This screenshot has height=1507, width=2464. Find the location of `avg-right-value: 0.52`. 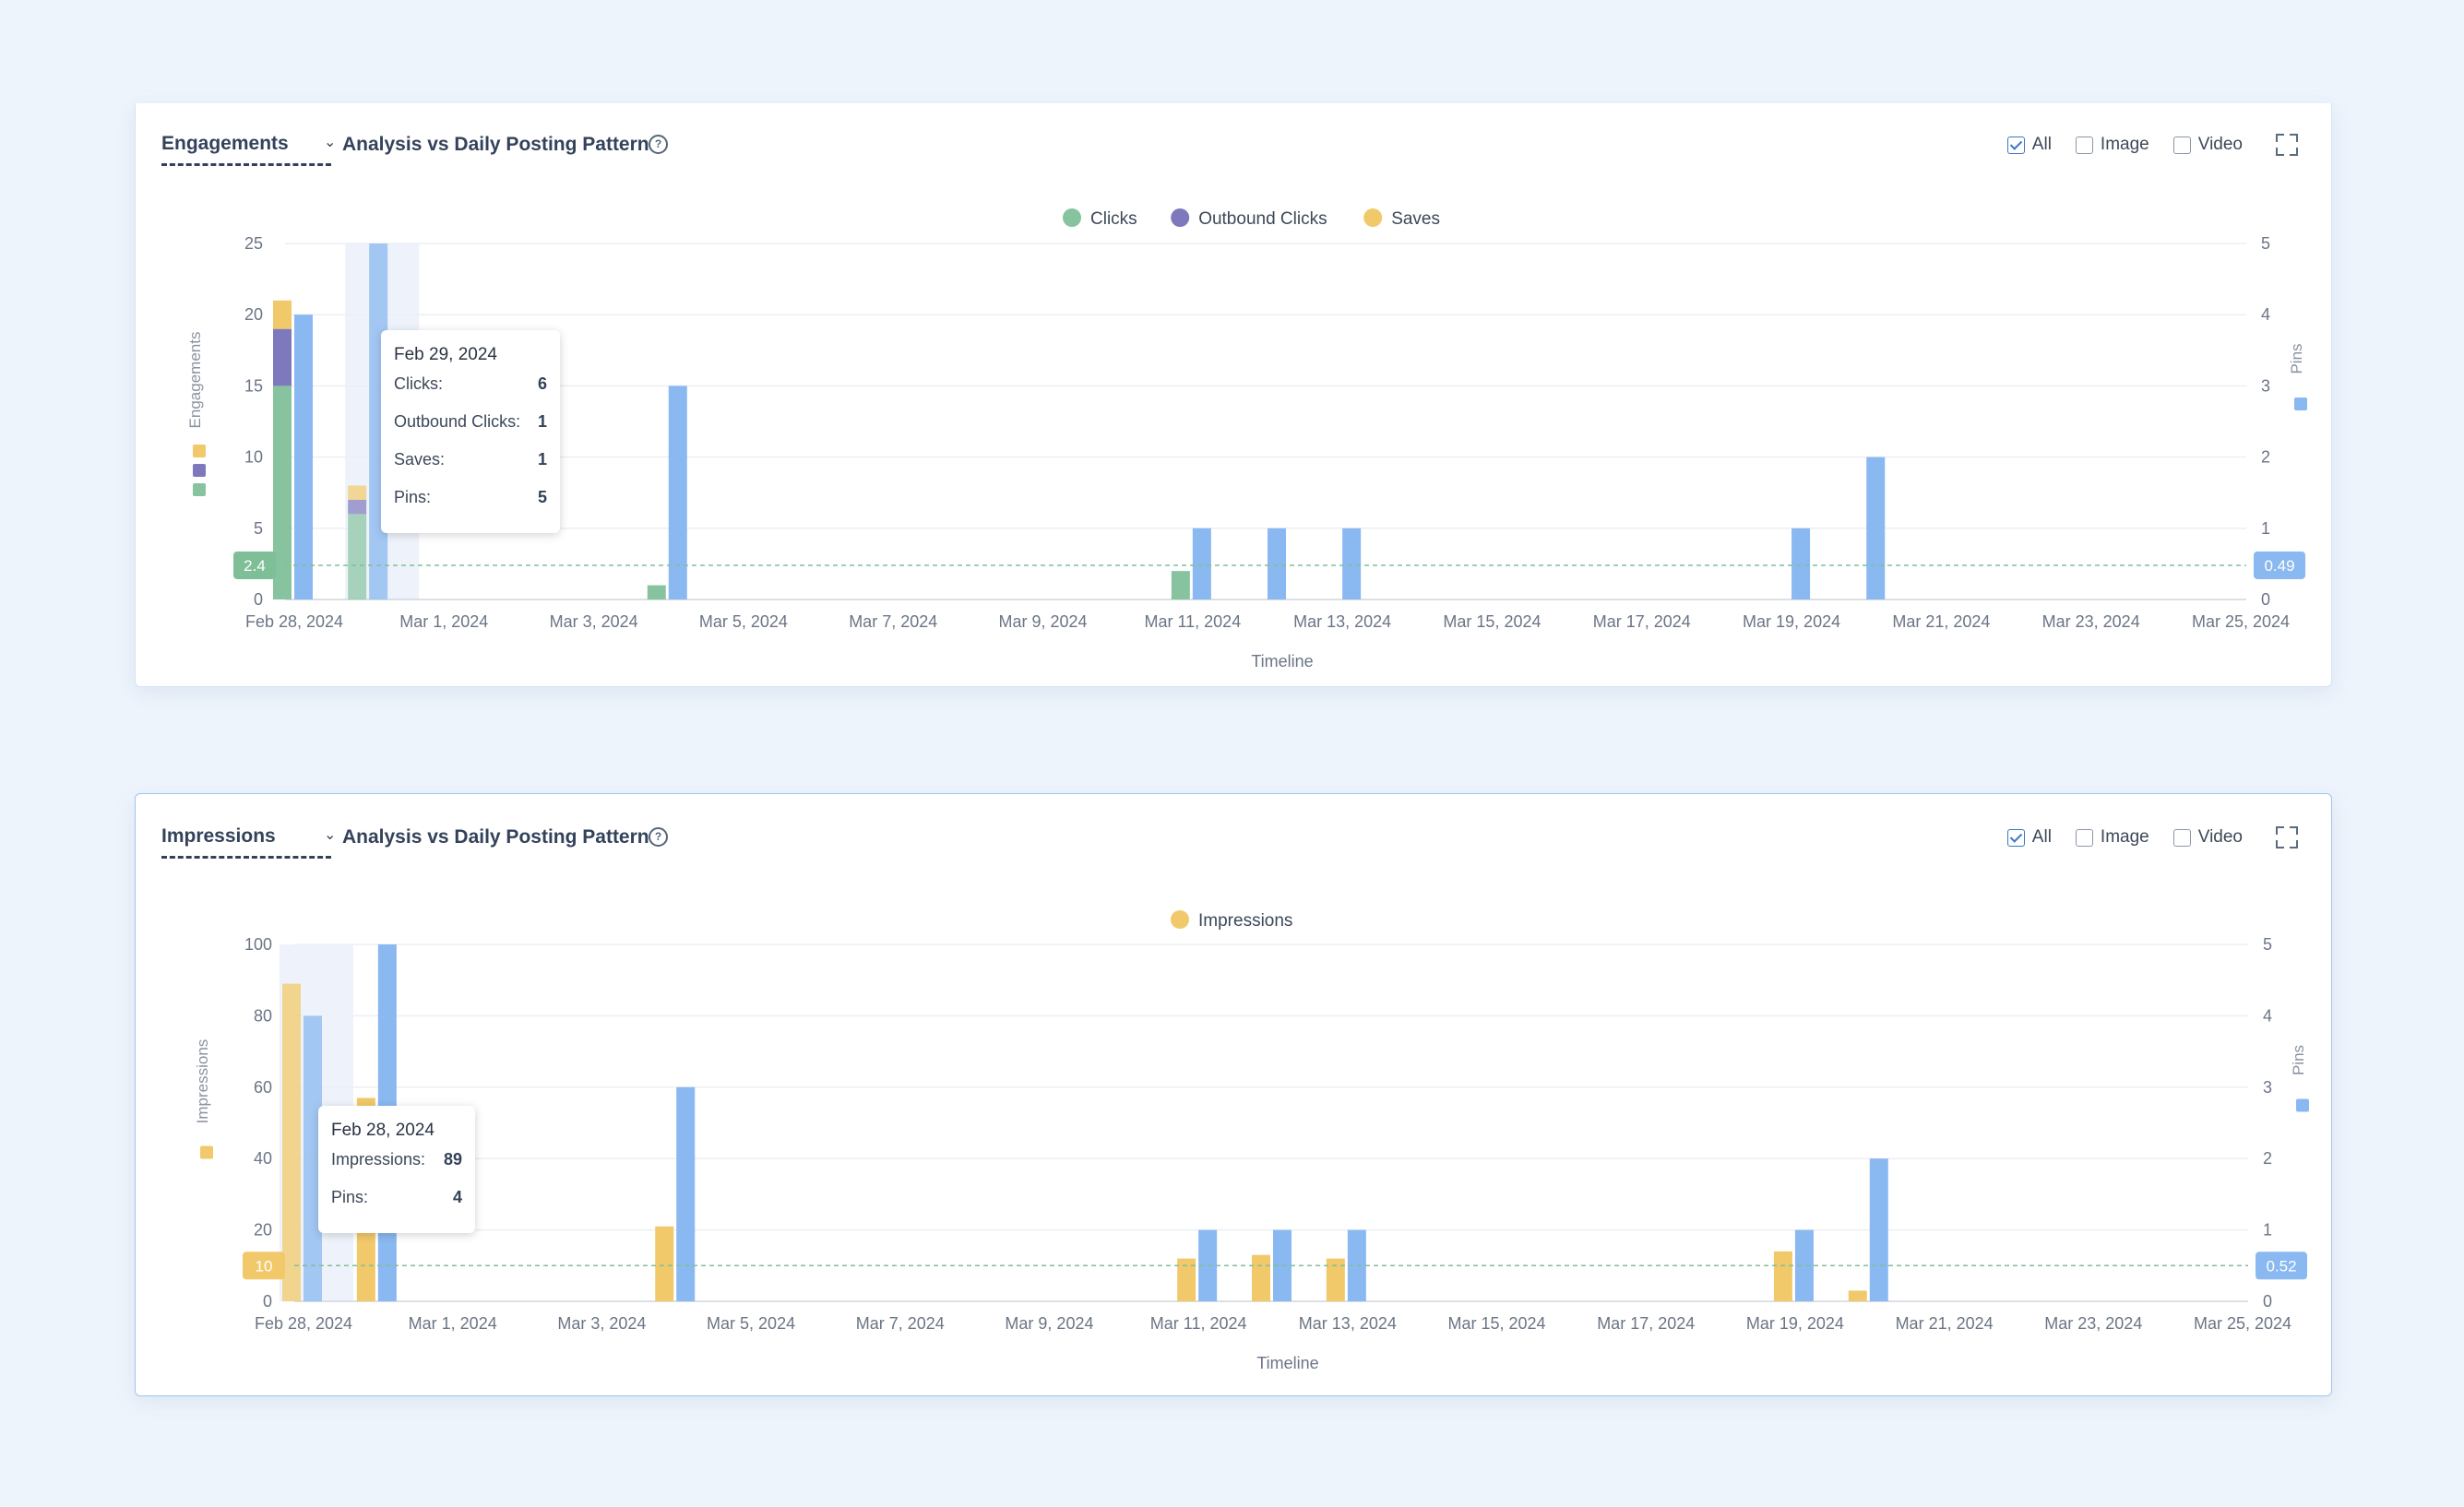

avg-right-value: 0.52 is located at coordinates (2281, 1266).